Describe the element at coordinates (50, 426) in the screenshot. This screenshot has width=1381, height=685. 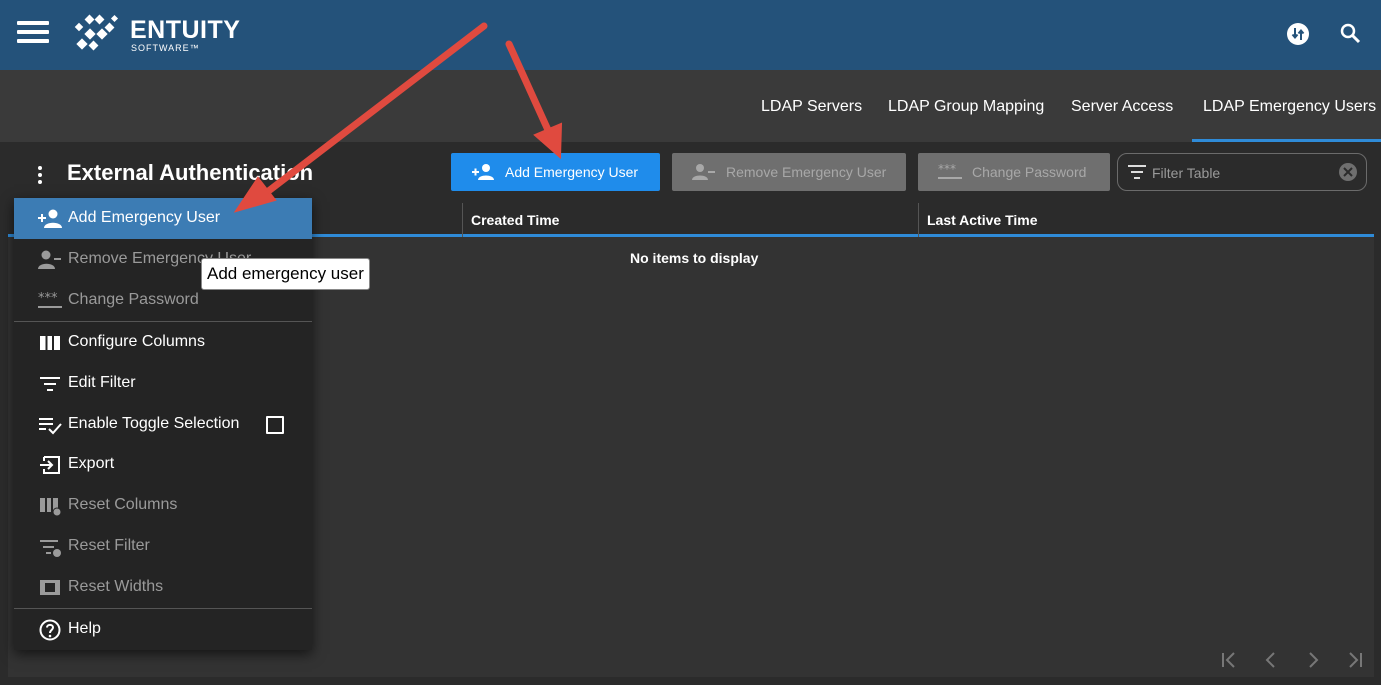
I see `toggle-selection-icon` at that location.